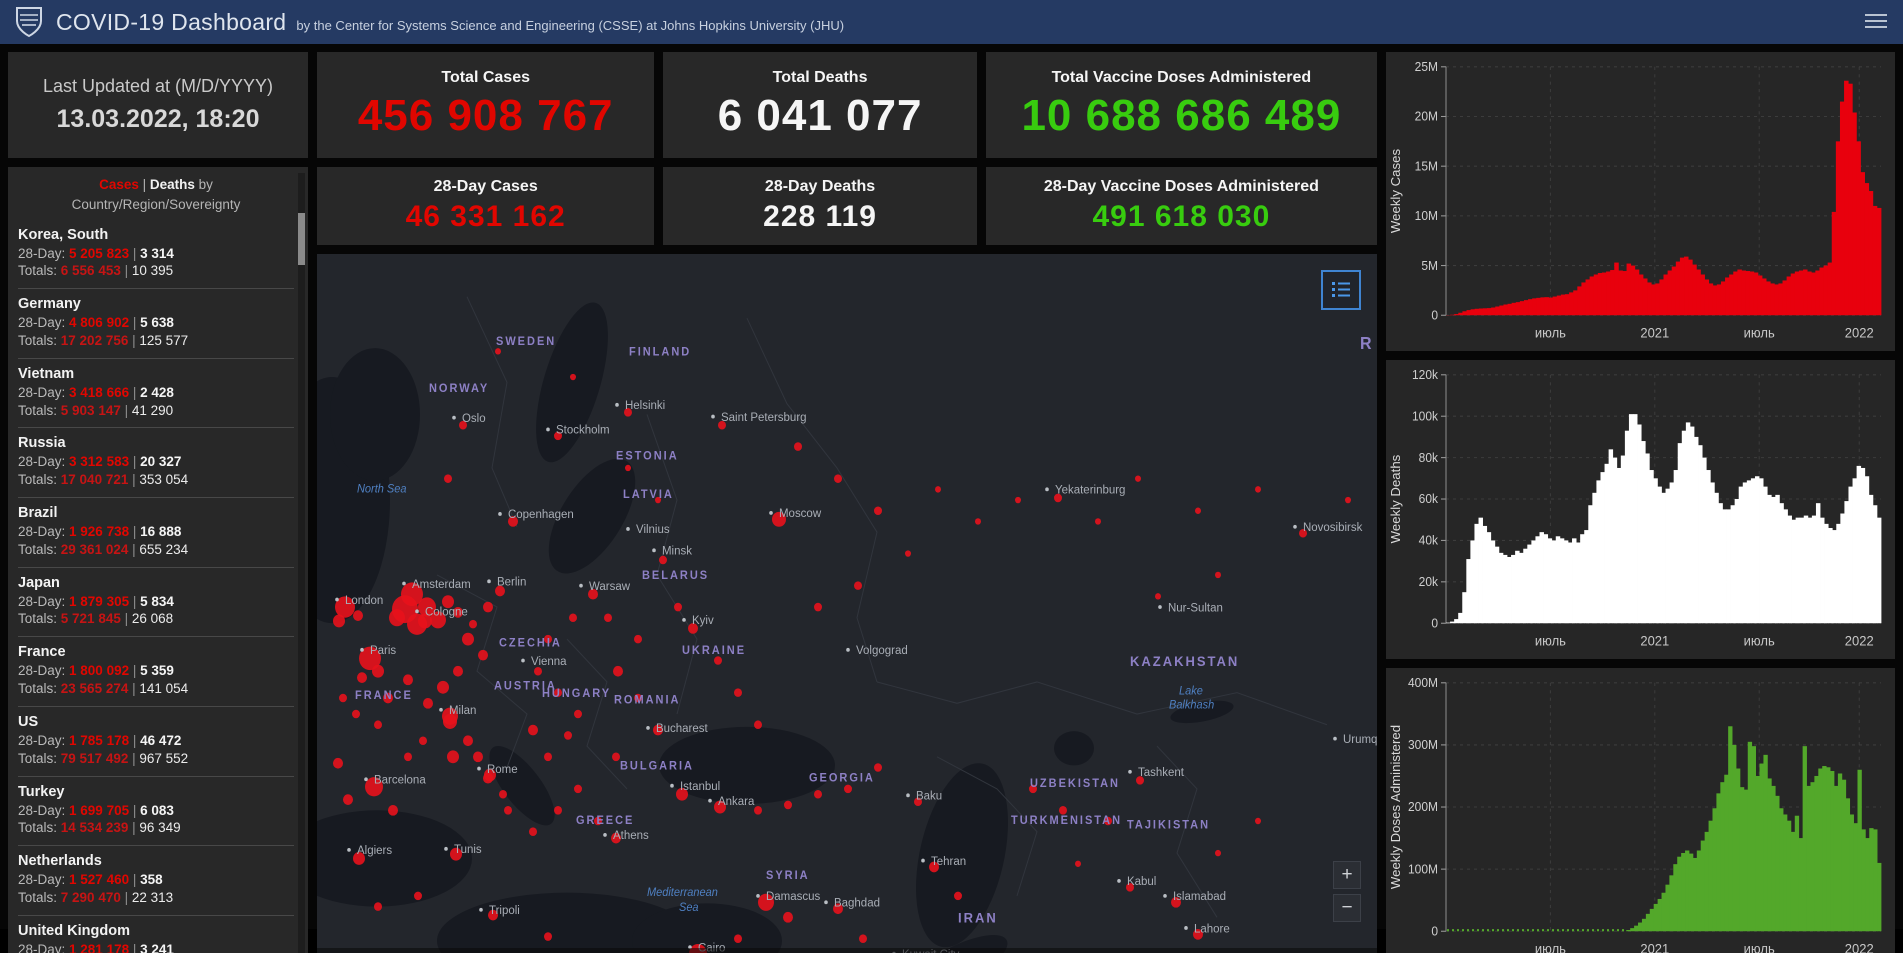  I want to click on city-label: Ankara, so click(736, 801).